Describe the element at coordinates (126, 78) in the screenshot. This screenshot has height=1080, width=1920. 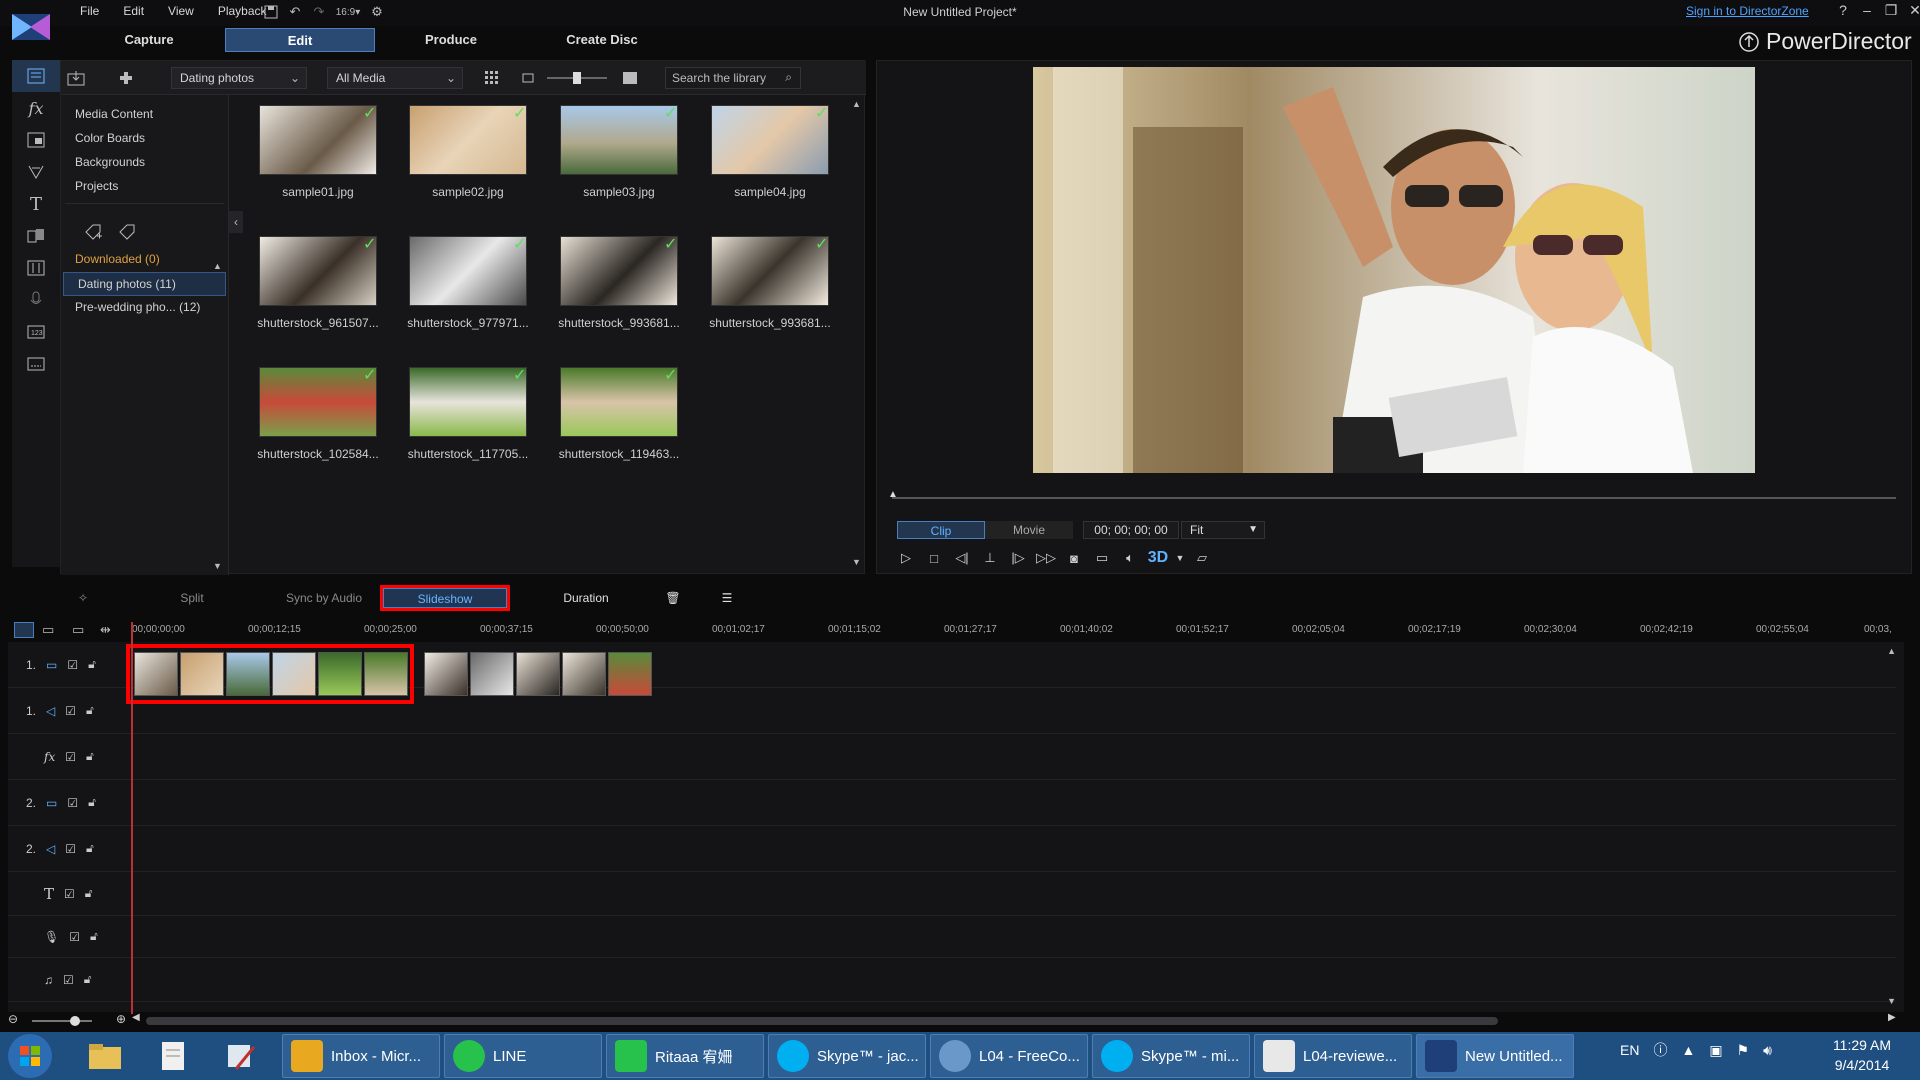
I see `plugins-icon` at that location.